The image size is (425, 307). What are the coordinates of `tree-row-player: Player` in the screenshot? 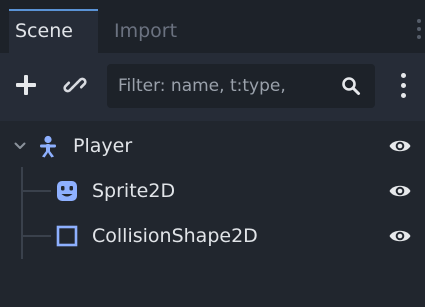 It's located at (212, 146).